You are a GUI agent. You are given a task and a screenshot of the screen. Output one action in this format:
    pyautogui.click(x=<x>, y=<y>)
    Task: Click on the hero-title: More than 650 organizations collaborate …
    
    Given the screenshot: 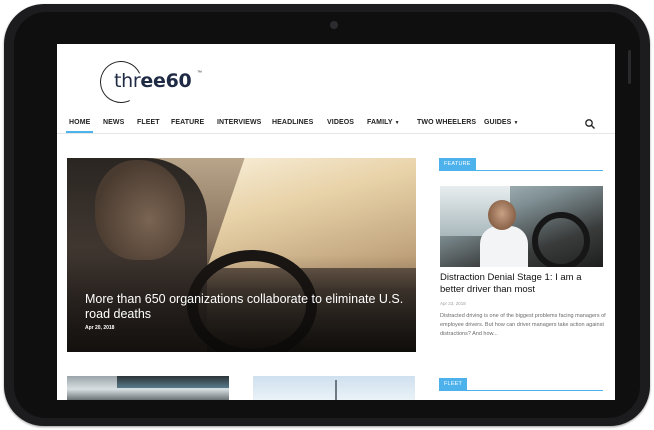 What is the action you would take?
    pyautogui.click(x=245, y=307)
    